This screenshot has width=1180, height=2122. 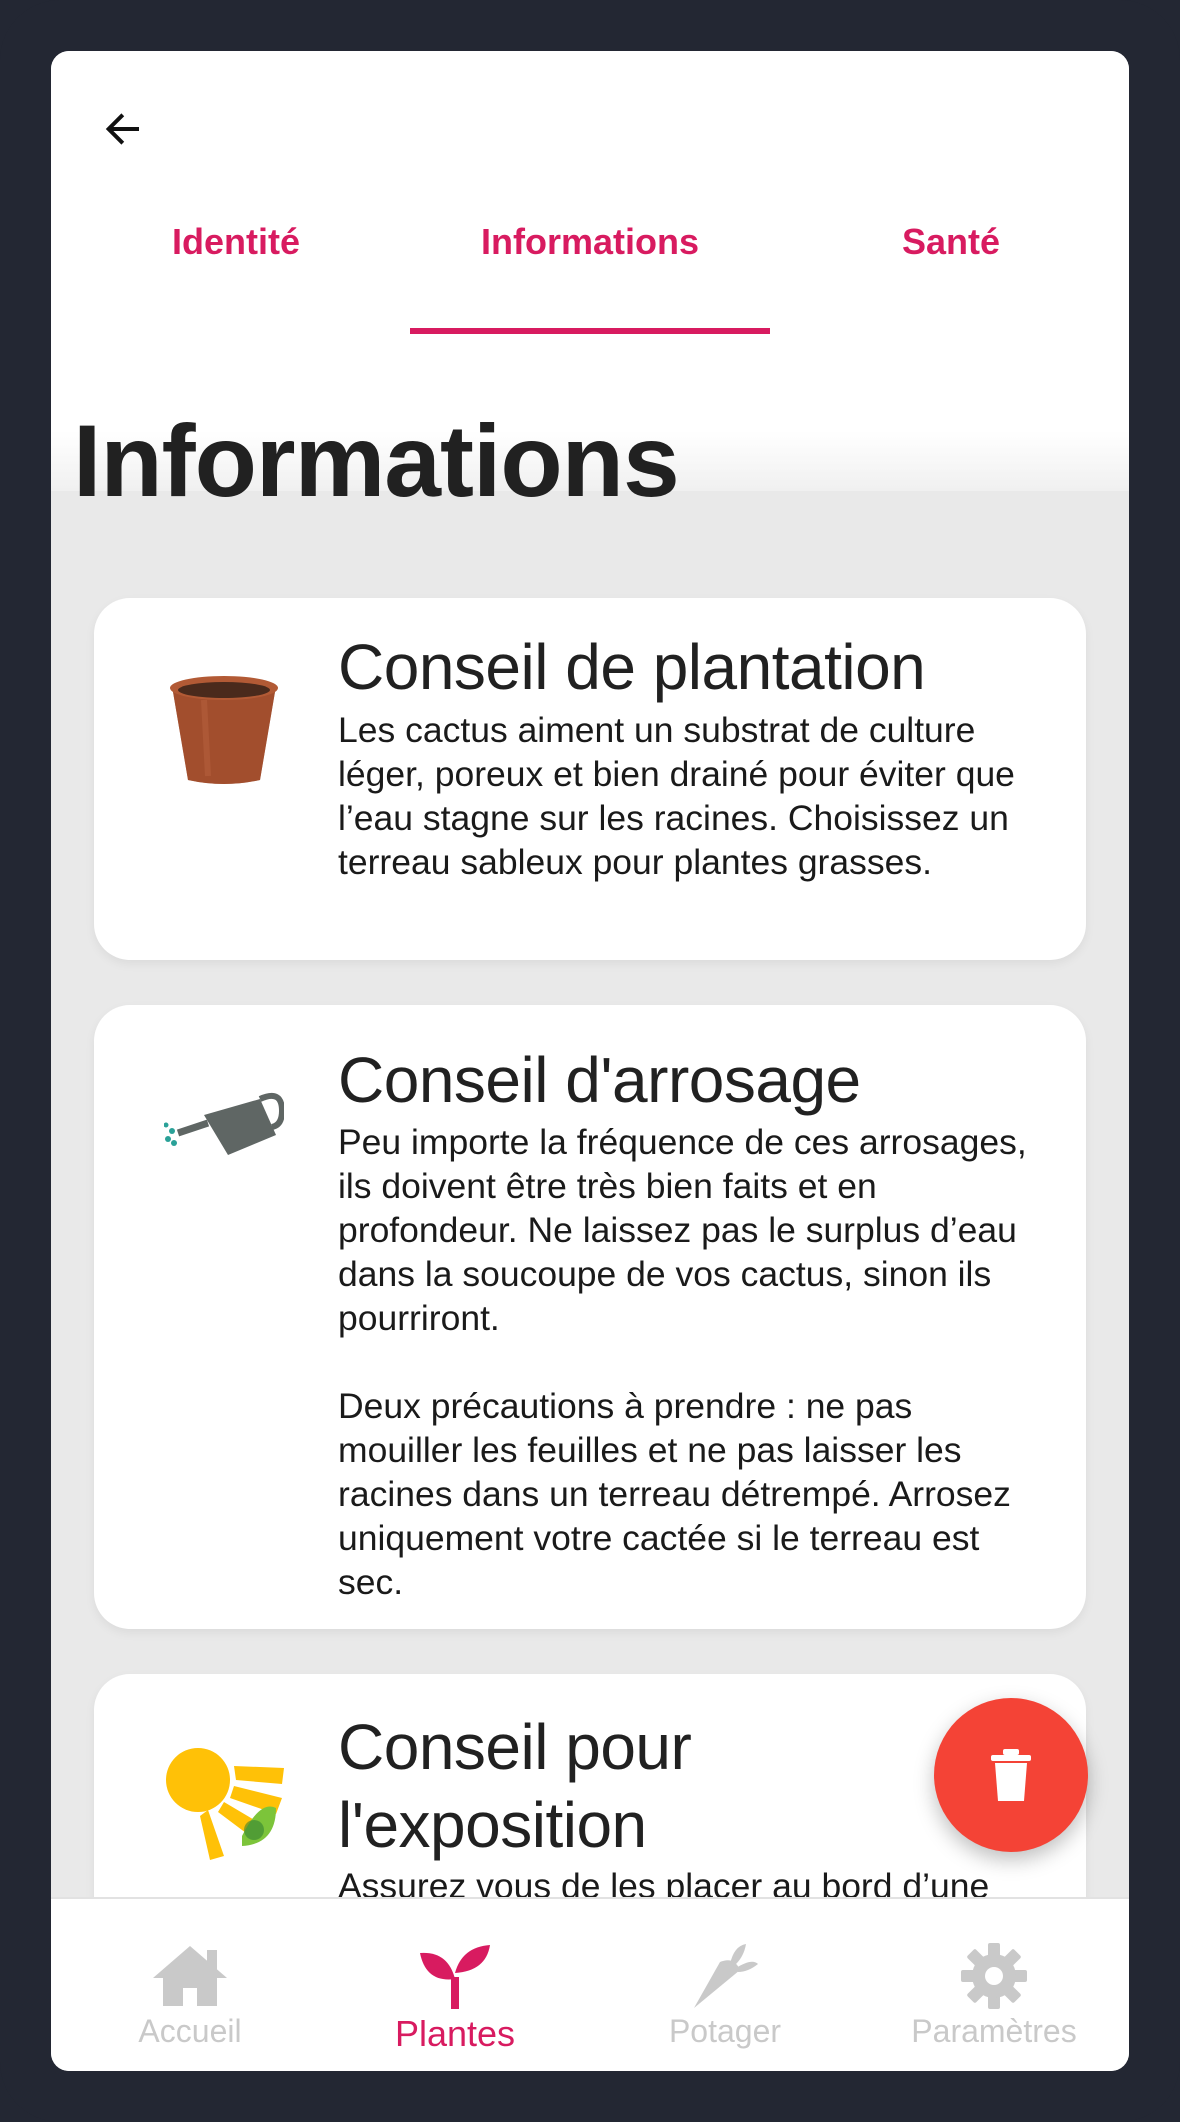 I want to click on nav-item-plantes: Plantes, so click(x=455, y=1985).